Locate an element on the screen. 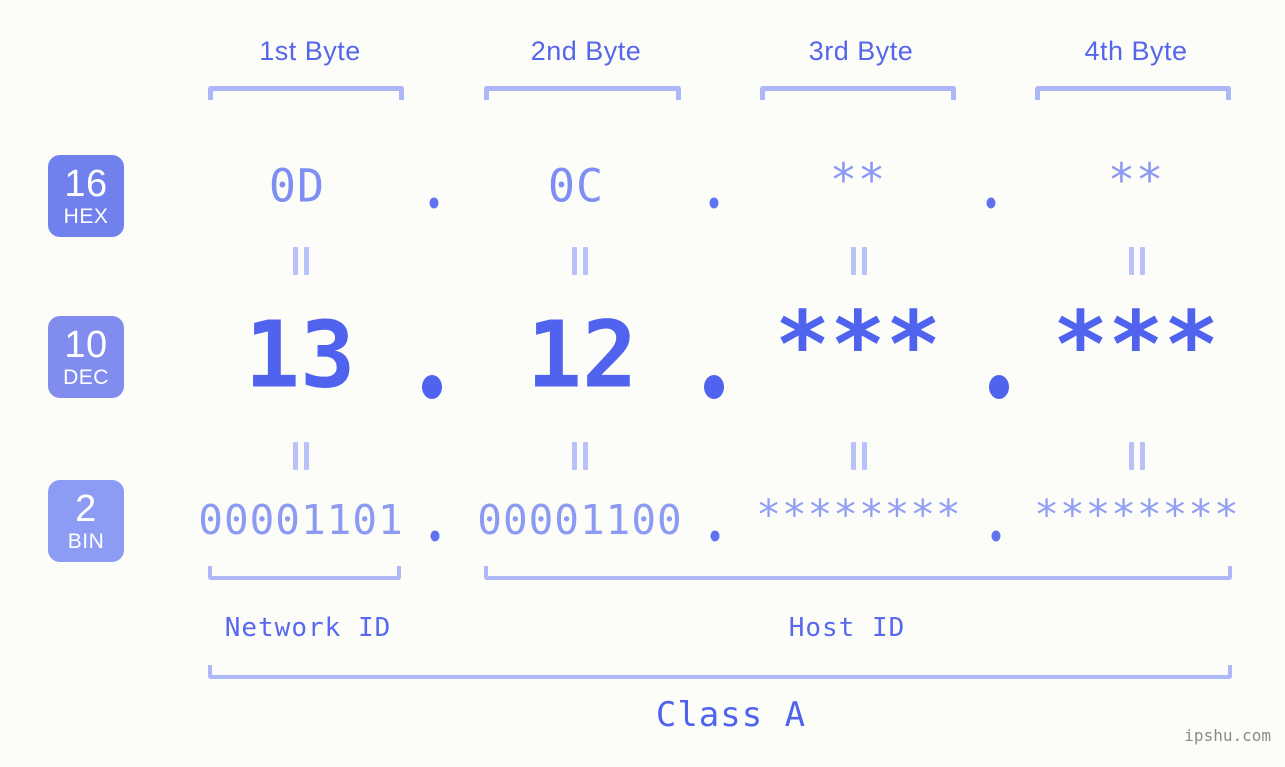 Image resolution: width=1285 pixels, height=767 pixels. column-header-1st-byte: 1st Byte is located at coordinates (310, 51).